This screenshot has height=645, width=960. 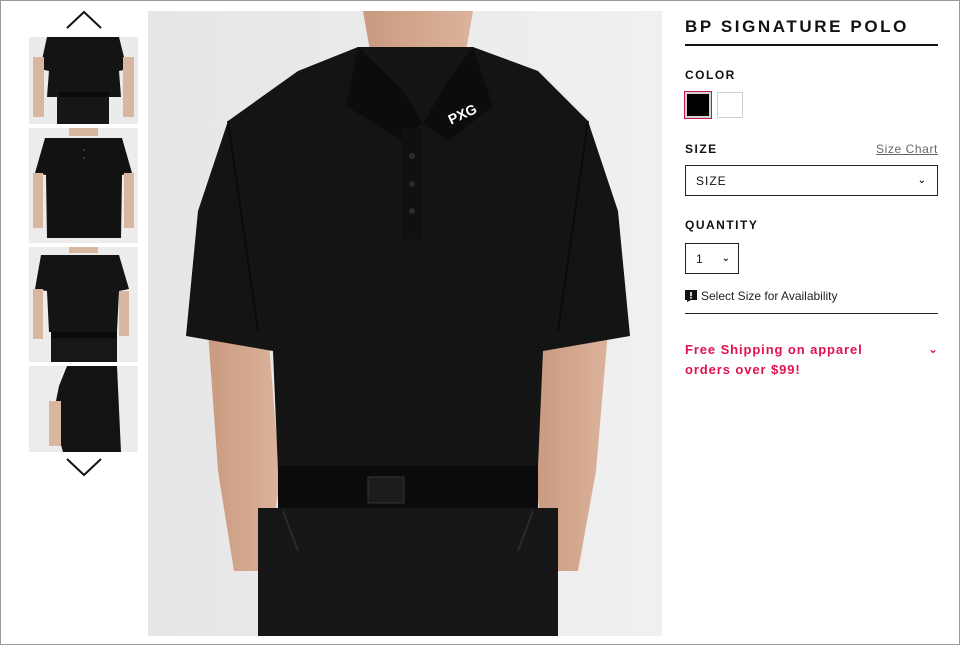 I want to click on availability-notice: Select Size for Availability, so click(x=811, y=301).